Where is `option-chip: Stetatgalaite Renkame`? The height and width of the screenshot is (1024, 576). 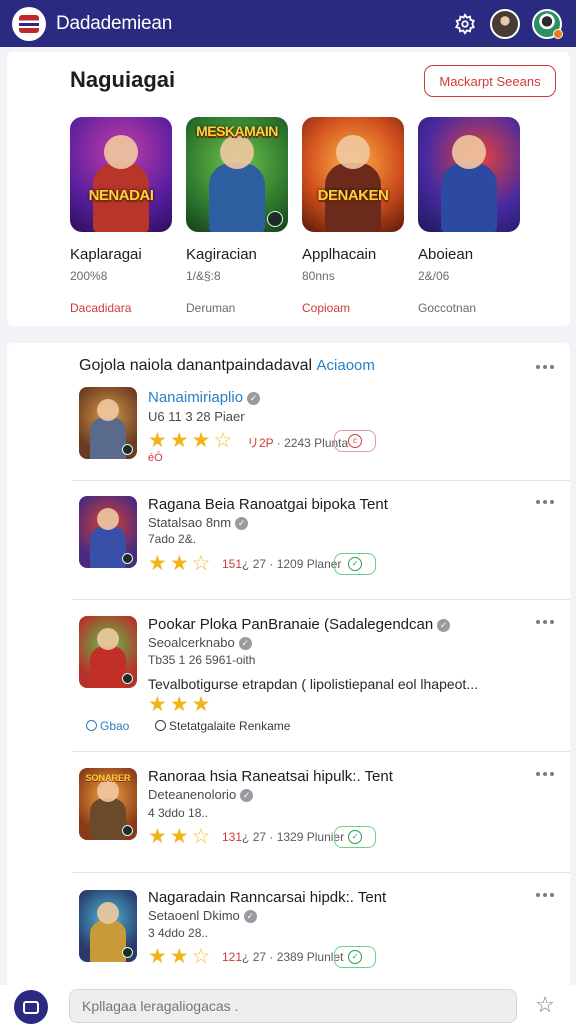 option-chip: Stetatgalaite Renkame is located at coordinates (222, 726).